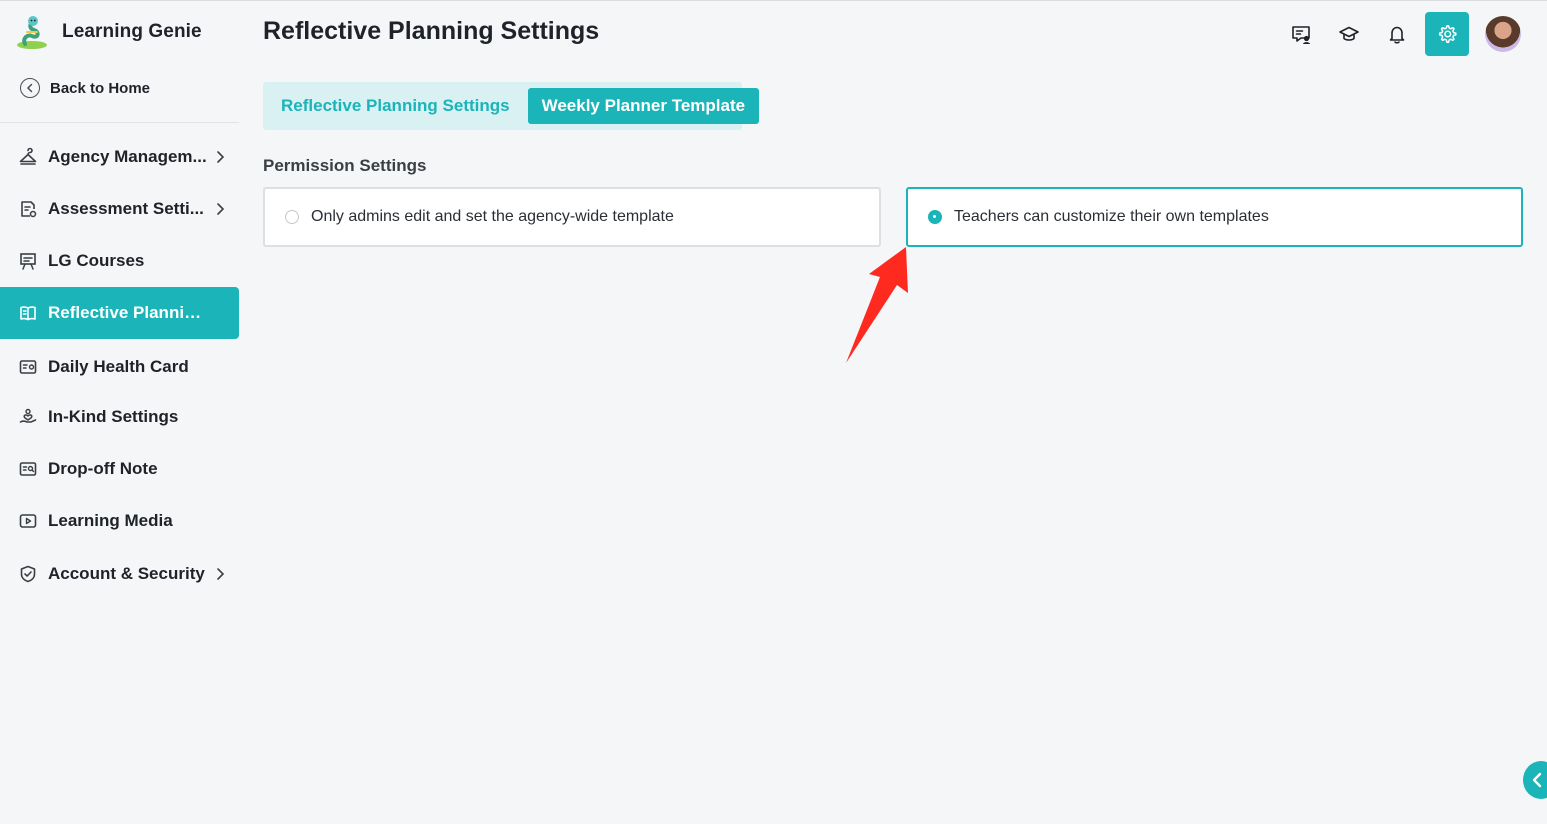  I want to click on chevron-left-icon, so click(1537, 780).